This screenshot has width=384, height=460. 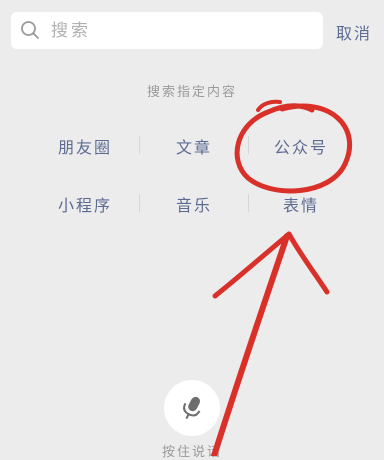 I want to click on category-stickers: 表情, so click(x=301, y=204).